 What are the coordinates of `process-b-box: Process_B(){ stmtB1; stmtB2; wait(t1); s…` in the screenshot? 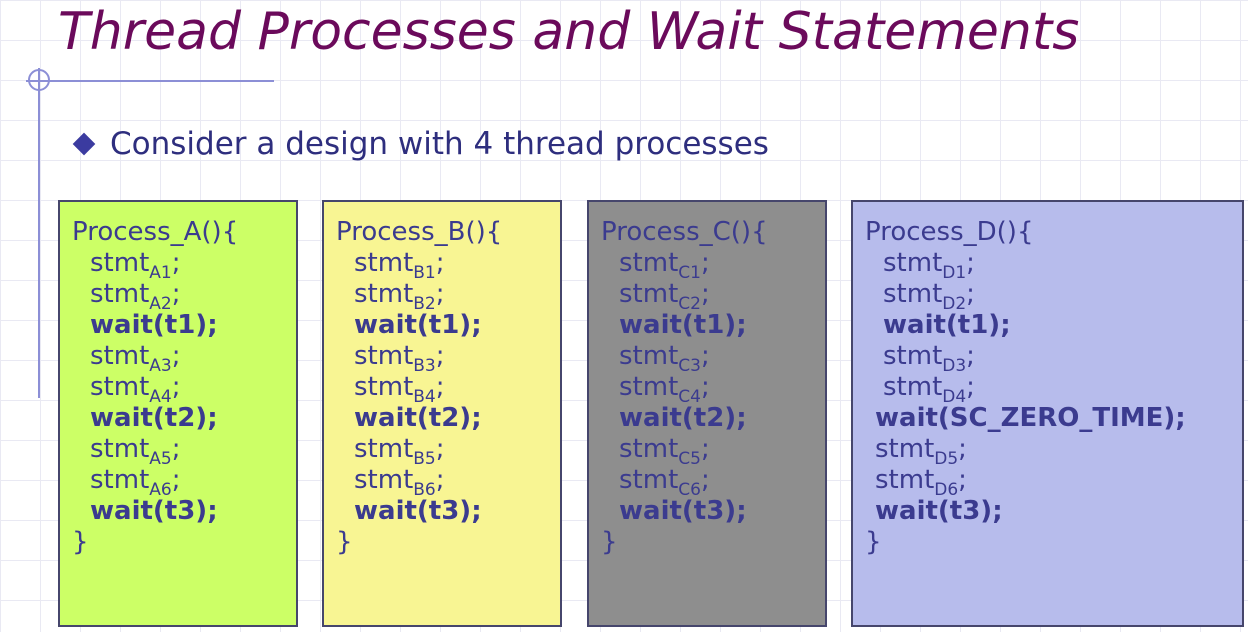 It's located at (442, 413).